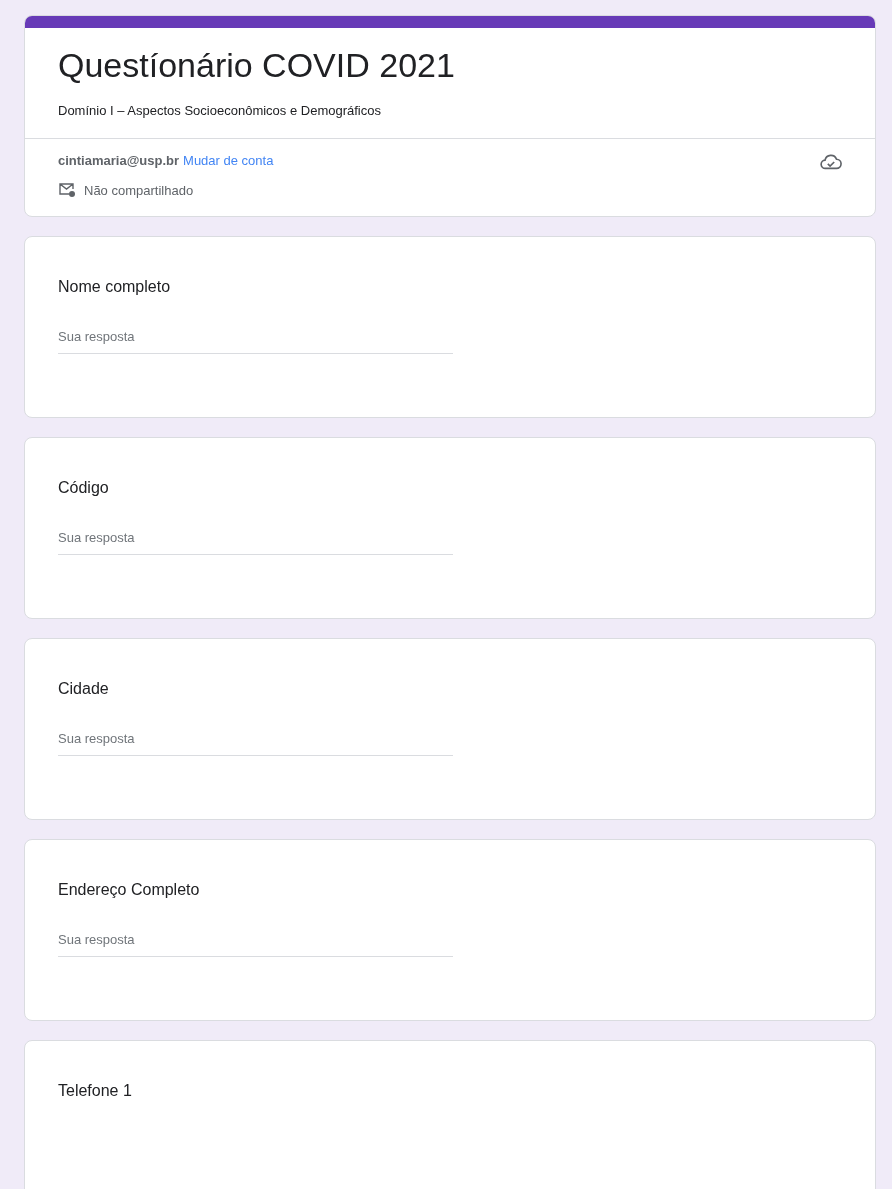 The width and height of the screenshot is (892, 1189). What do you see at coordinates (84, 689) in the screenshot?
I see `question-title: Cidade` at bounding box center [84, 689].